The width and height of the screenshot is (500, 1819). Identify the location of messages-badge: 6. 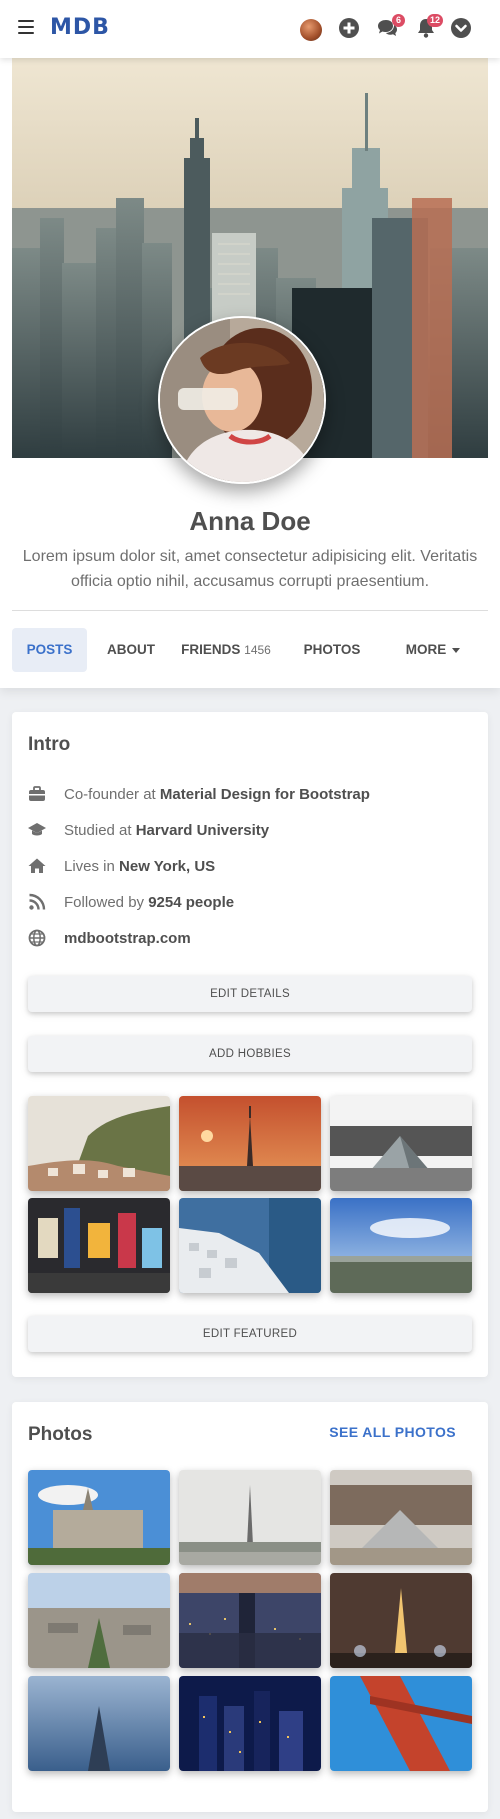
(398, 20).